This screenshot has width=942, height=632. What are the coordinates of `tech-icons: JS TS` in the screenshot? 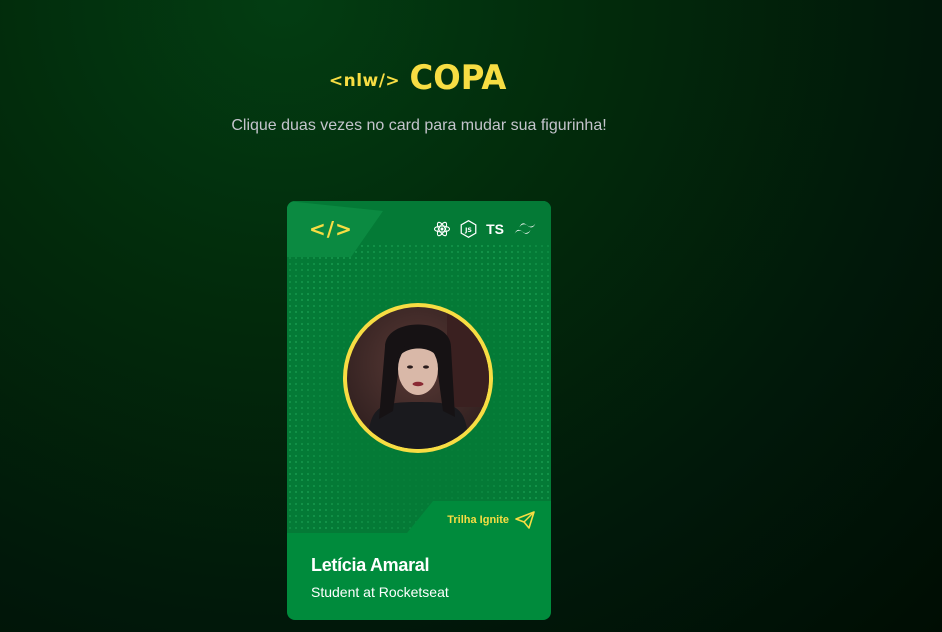 It's located at (485, 229).